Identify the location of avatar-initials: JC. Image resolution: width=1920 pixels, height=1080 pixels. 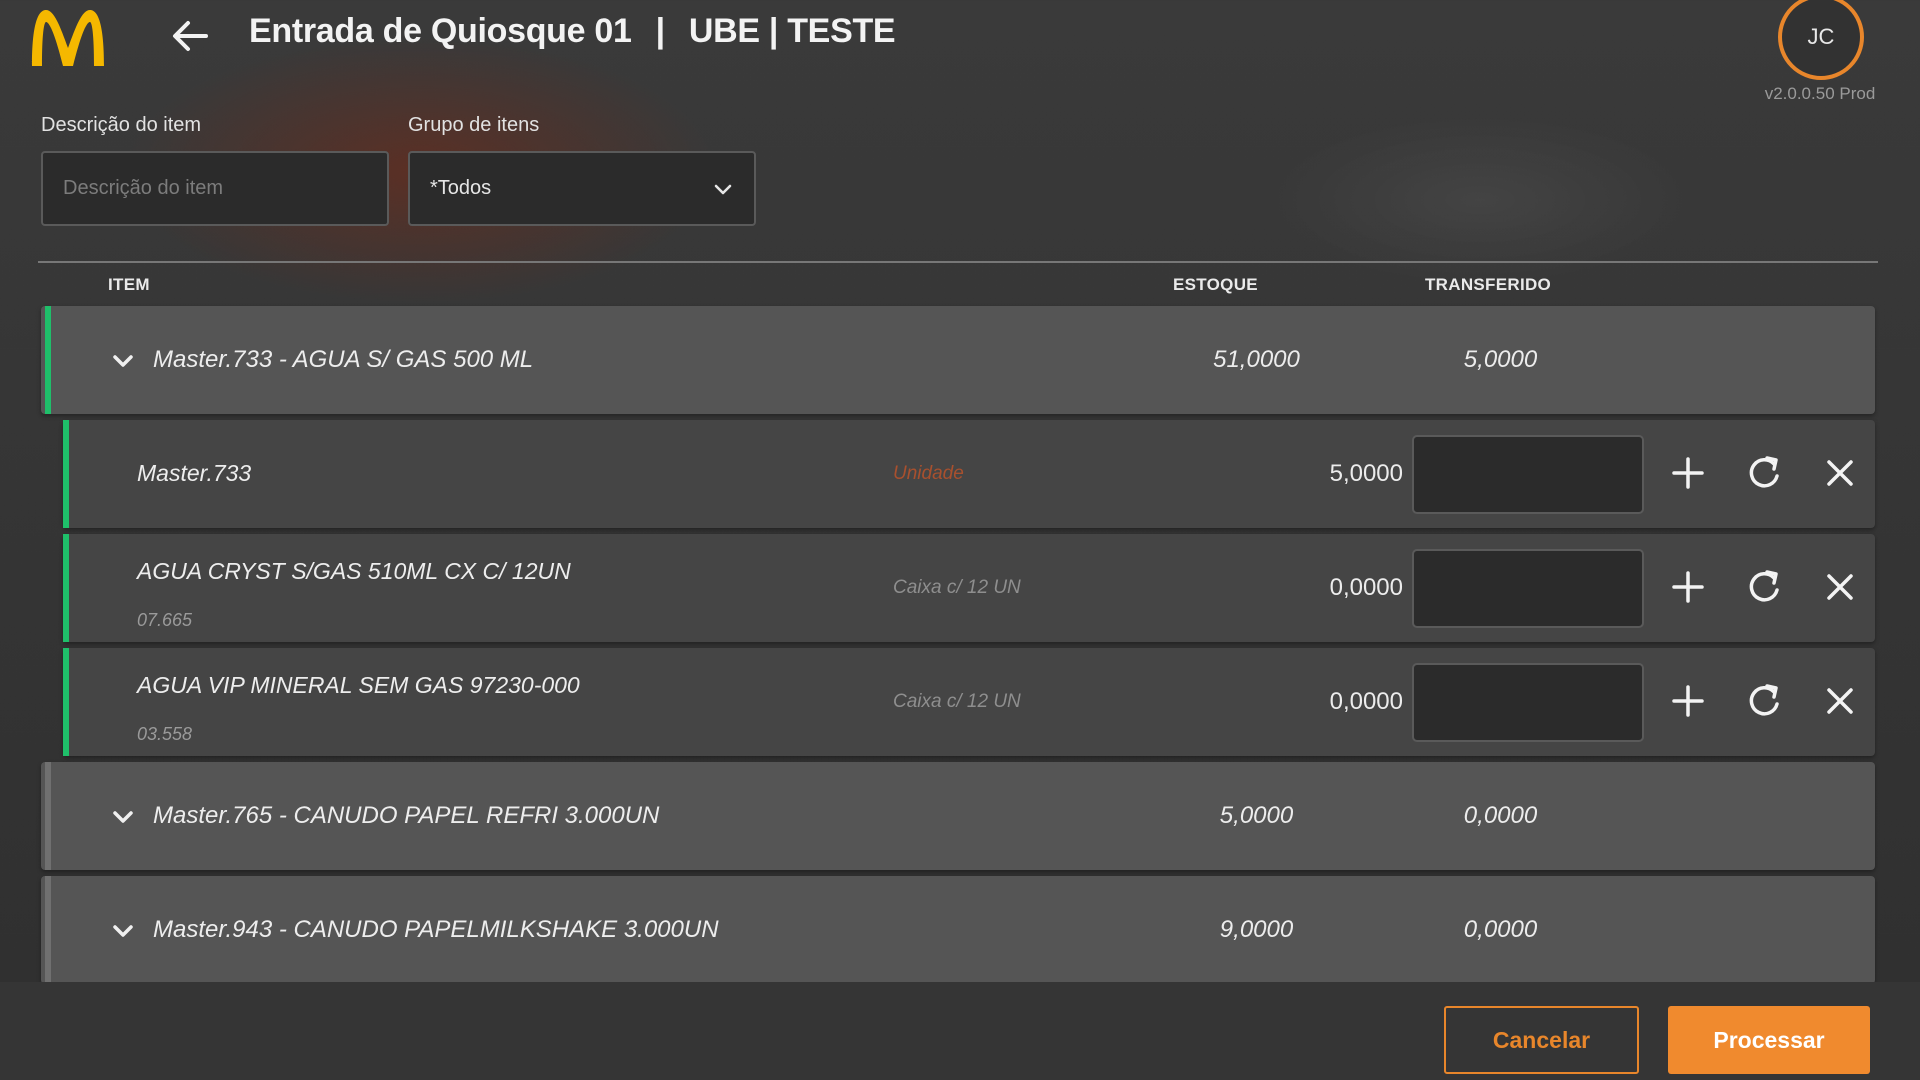
(1821, 36).